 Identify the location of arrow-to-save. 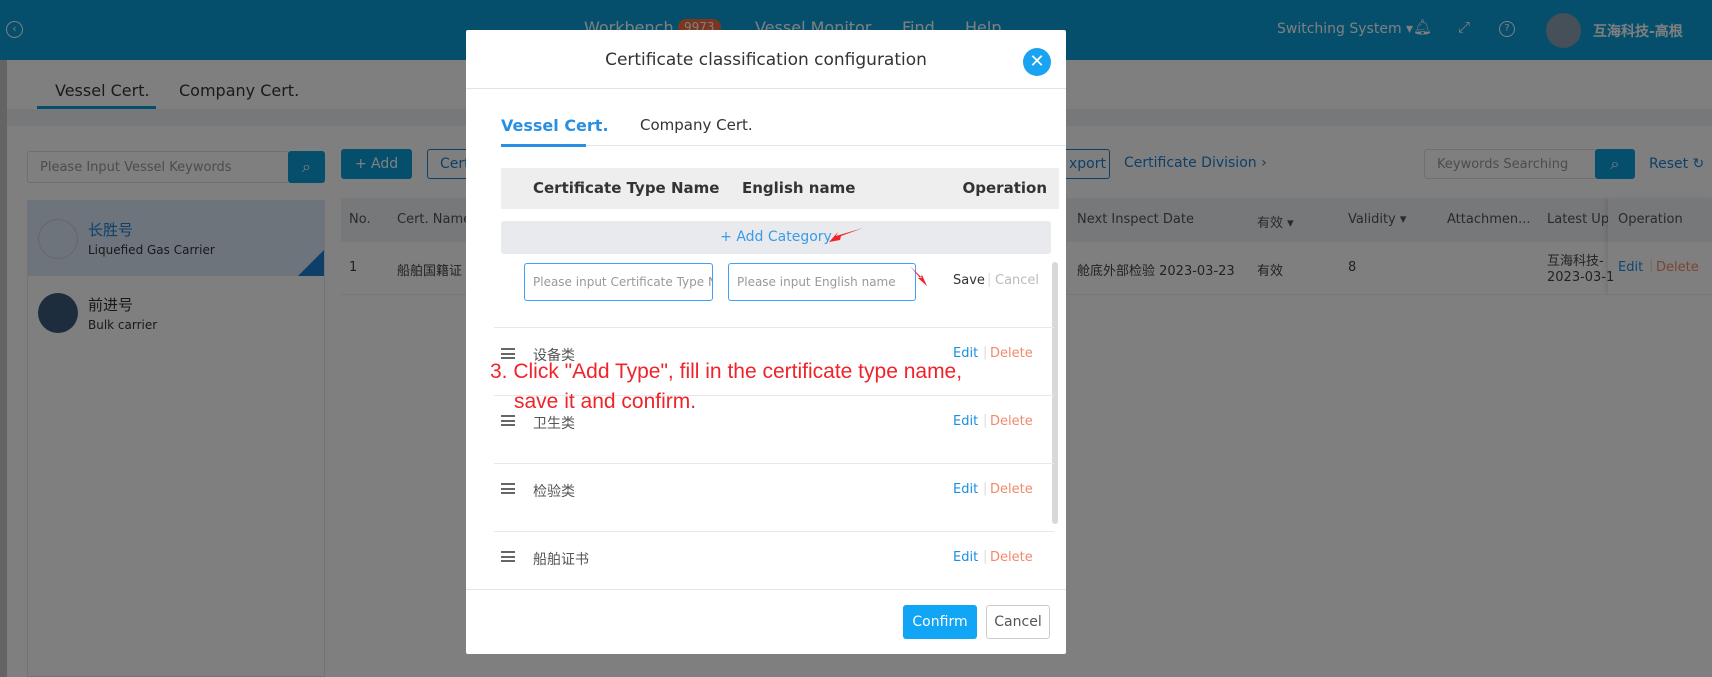
(918, 276).